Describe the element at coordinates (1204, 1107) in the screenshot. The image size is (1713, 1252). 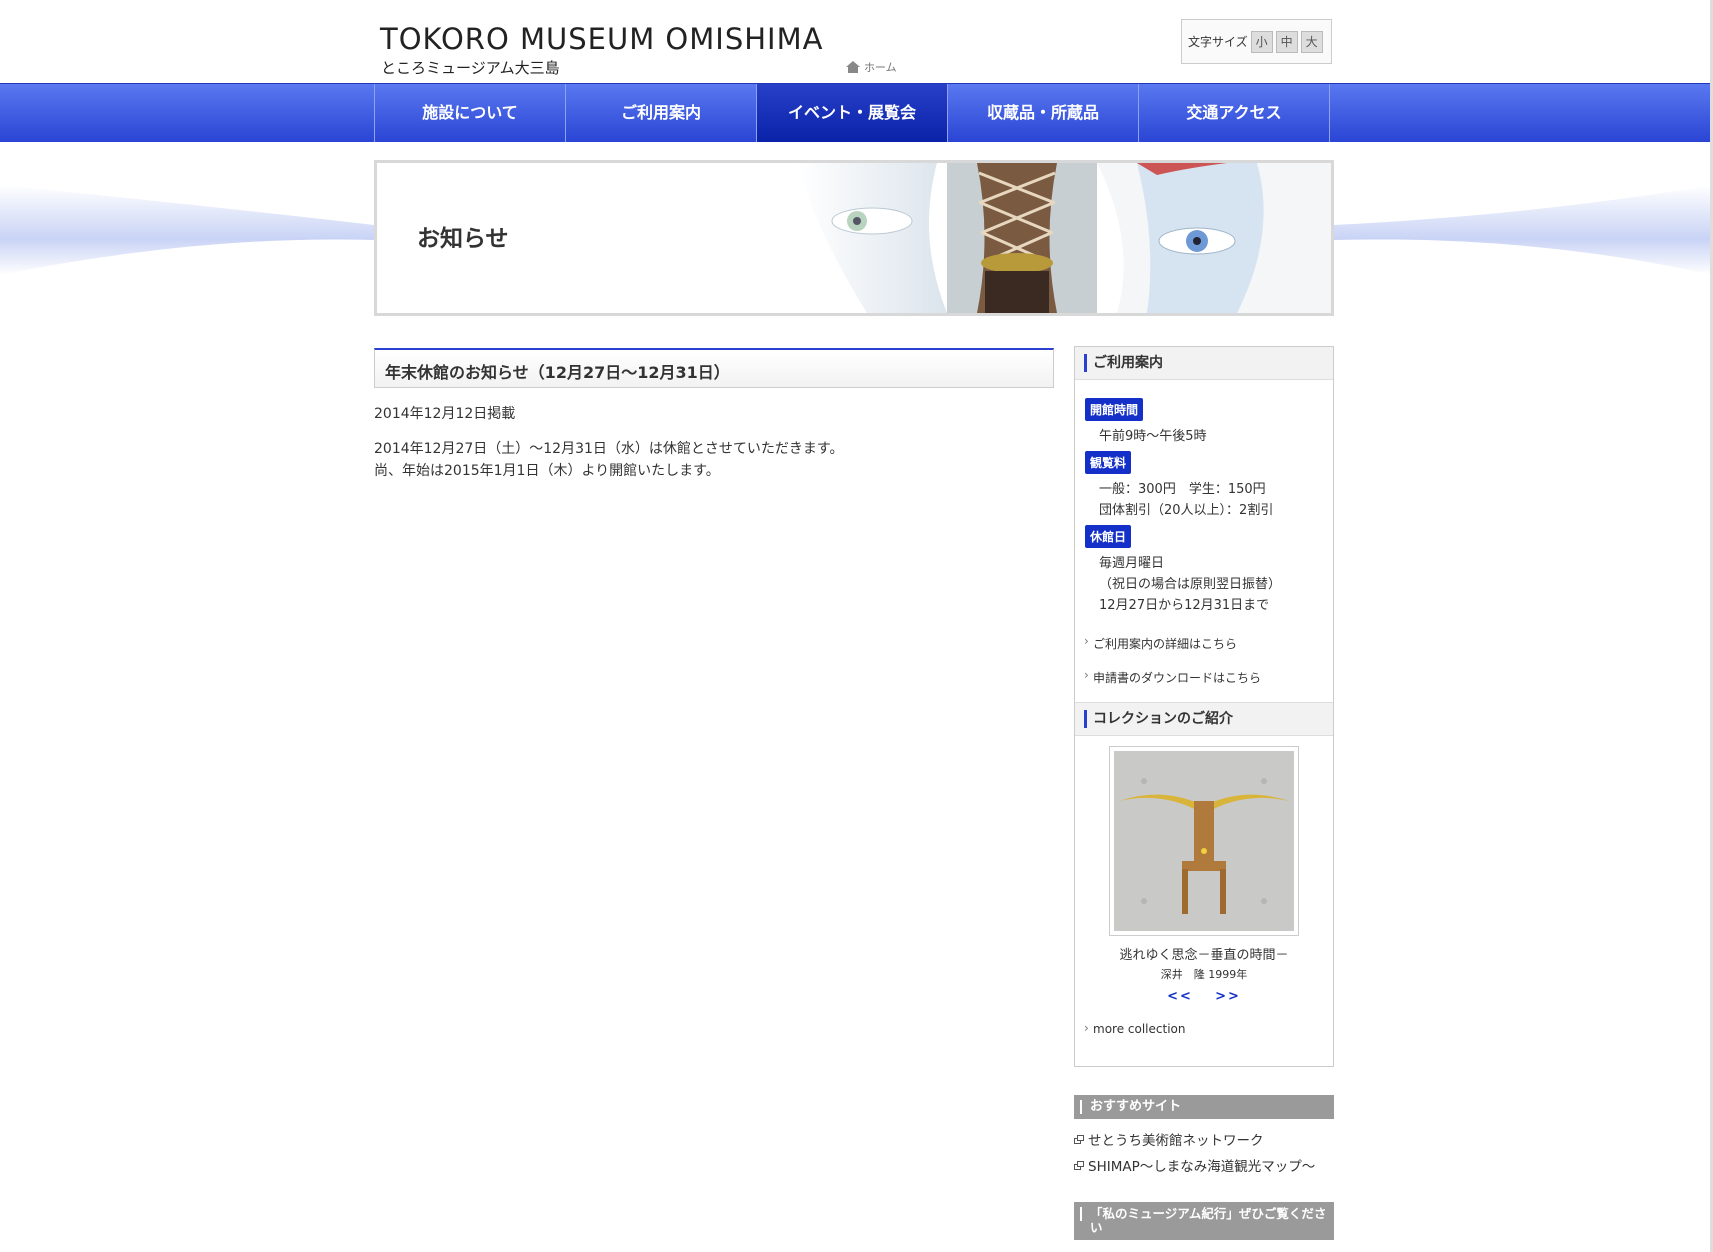
I see `recommended-heading: おすすめサイト` at that location.